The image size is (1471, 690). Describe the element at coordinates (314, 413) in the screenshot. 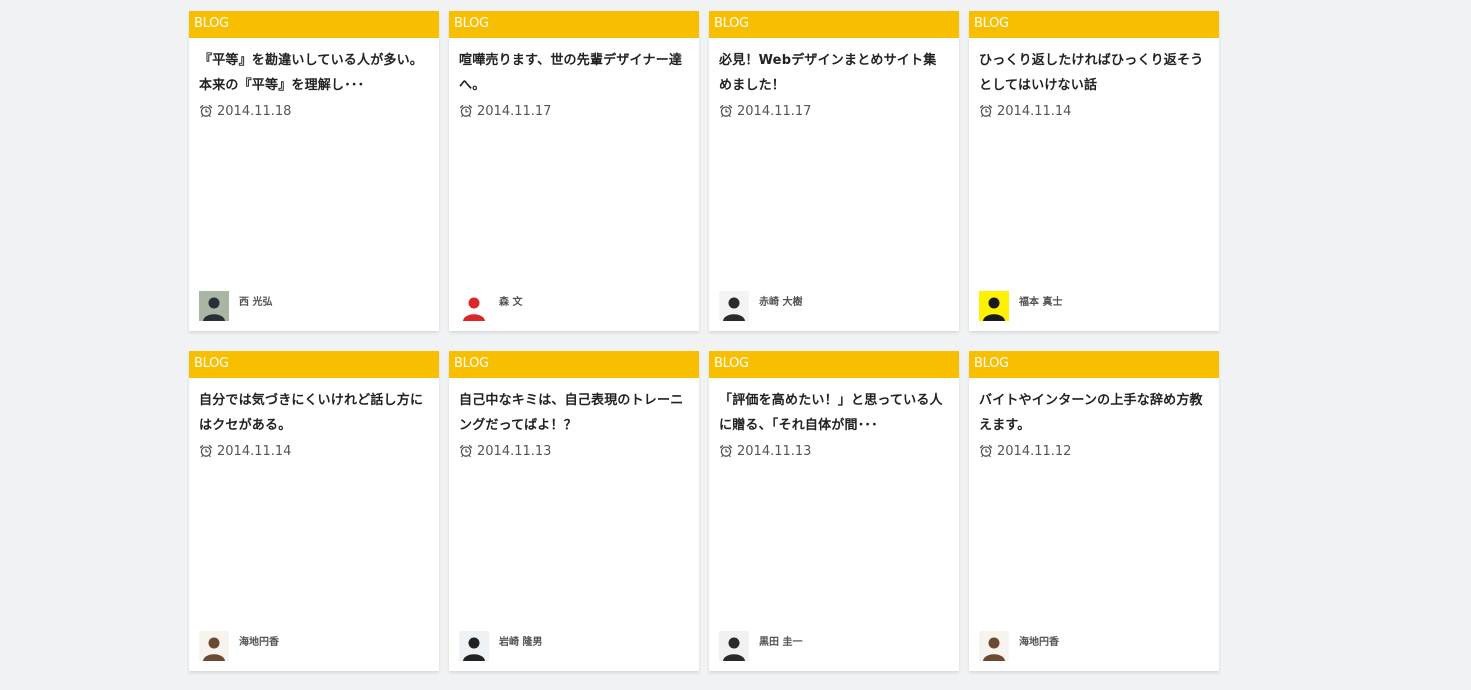

I see `article-title: 自分では気づきにくいけれど話し方にはクセがある。` at that location.